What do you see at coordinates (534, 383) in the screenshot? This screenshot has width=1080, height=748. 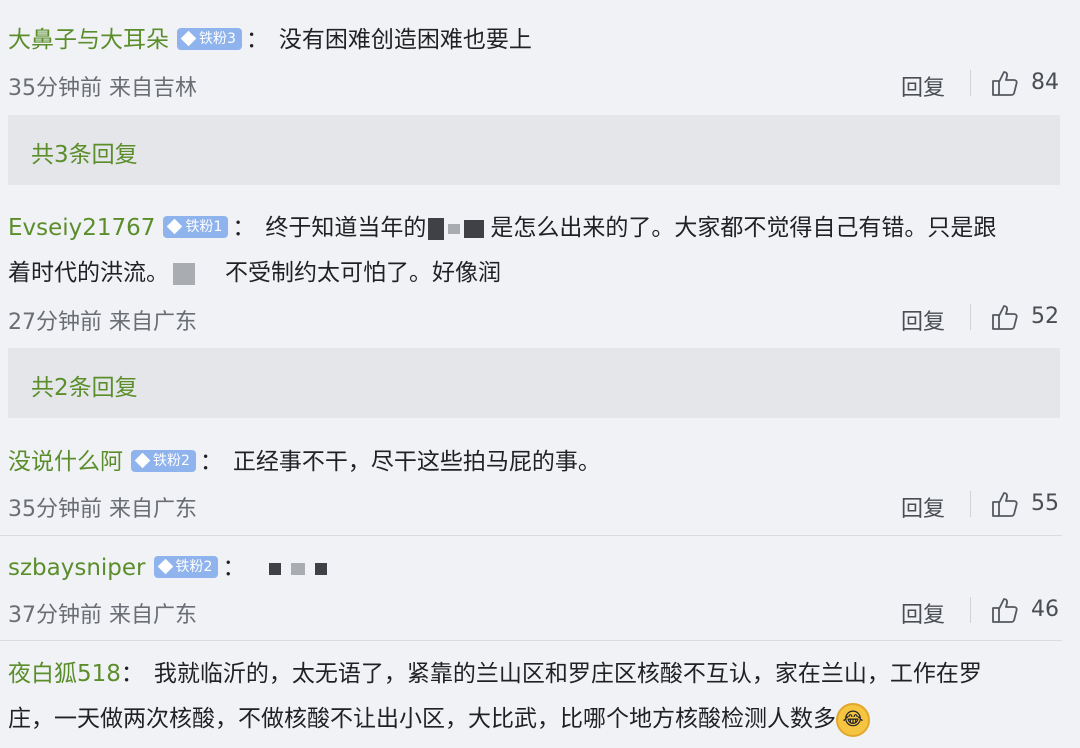 I see `reply-thread-bar: 共2条回复` at bounding box center [534, 383].